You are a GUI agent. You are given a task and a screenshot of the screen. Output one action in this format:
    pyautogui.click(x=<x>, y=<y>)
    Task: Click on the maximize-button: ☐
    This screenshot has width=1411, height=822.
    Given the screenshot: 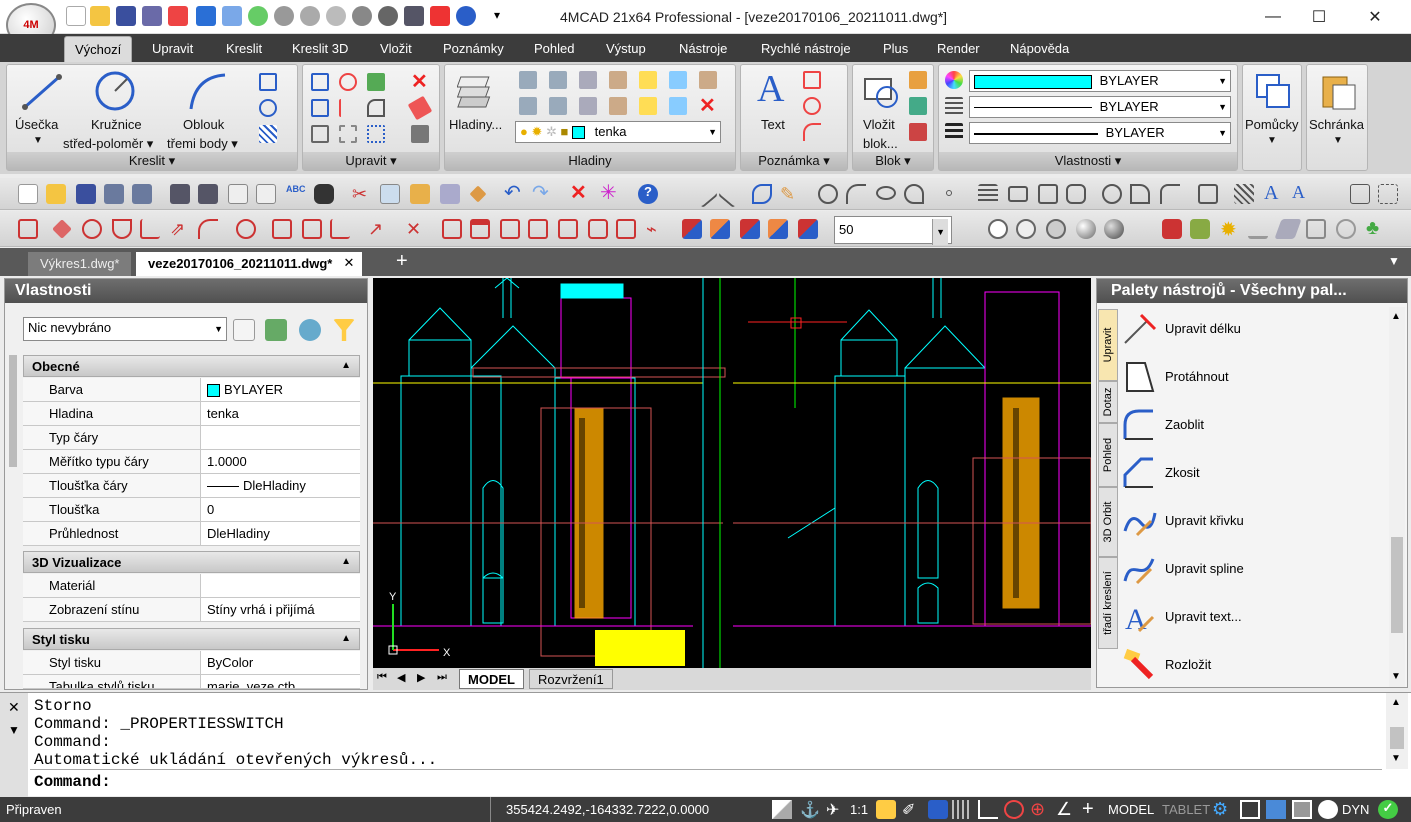 What is the action you would take?
    pyautogui.click(x=1319, y=17)
    